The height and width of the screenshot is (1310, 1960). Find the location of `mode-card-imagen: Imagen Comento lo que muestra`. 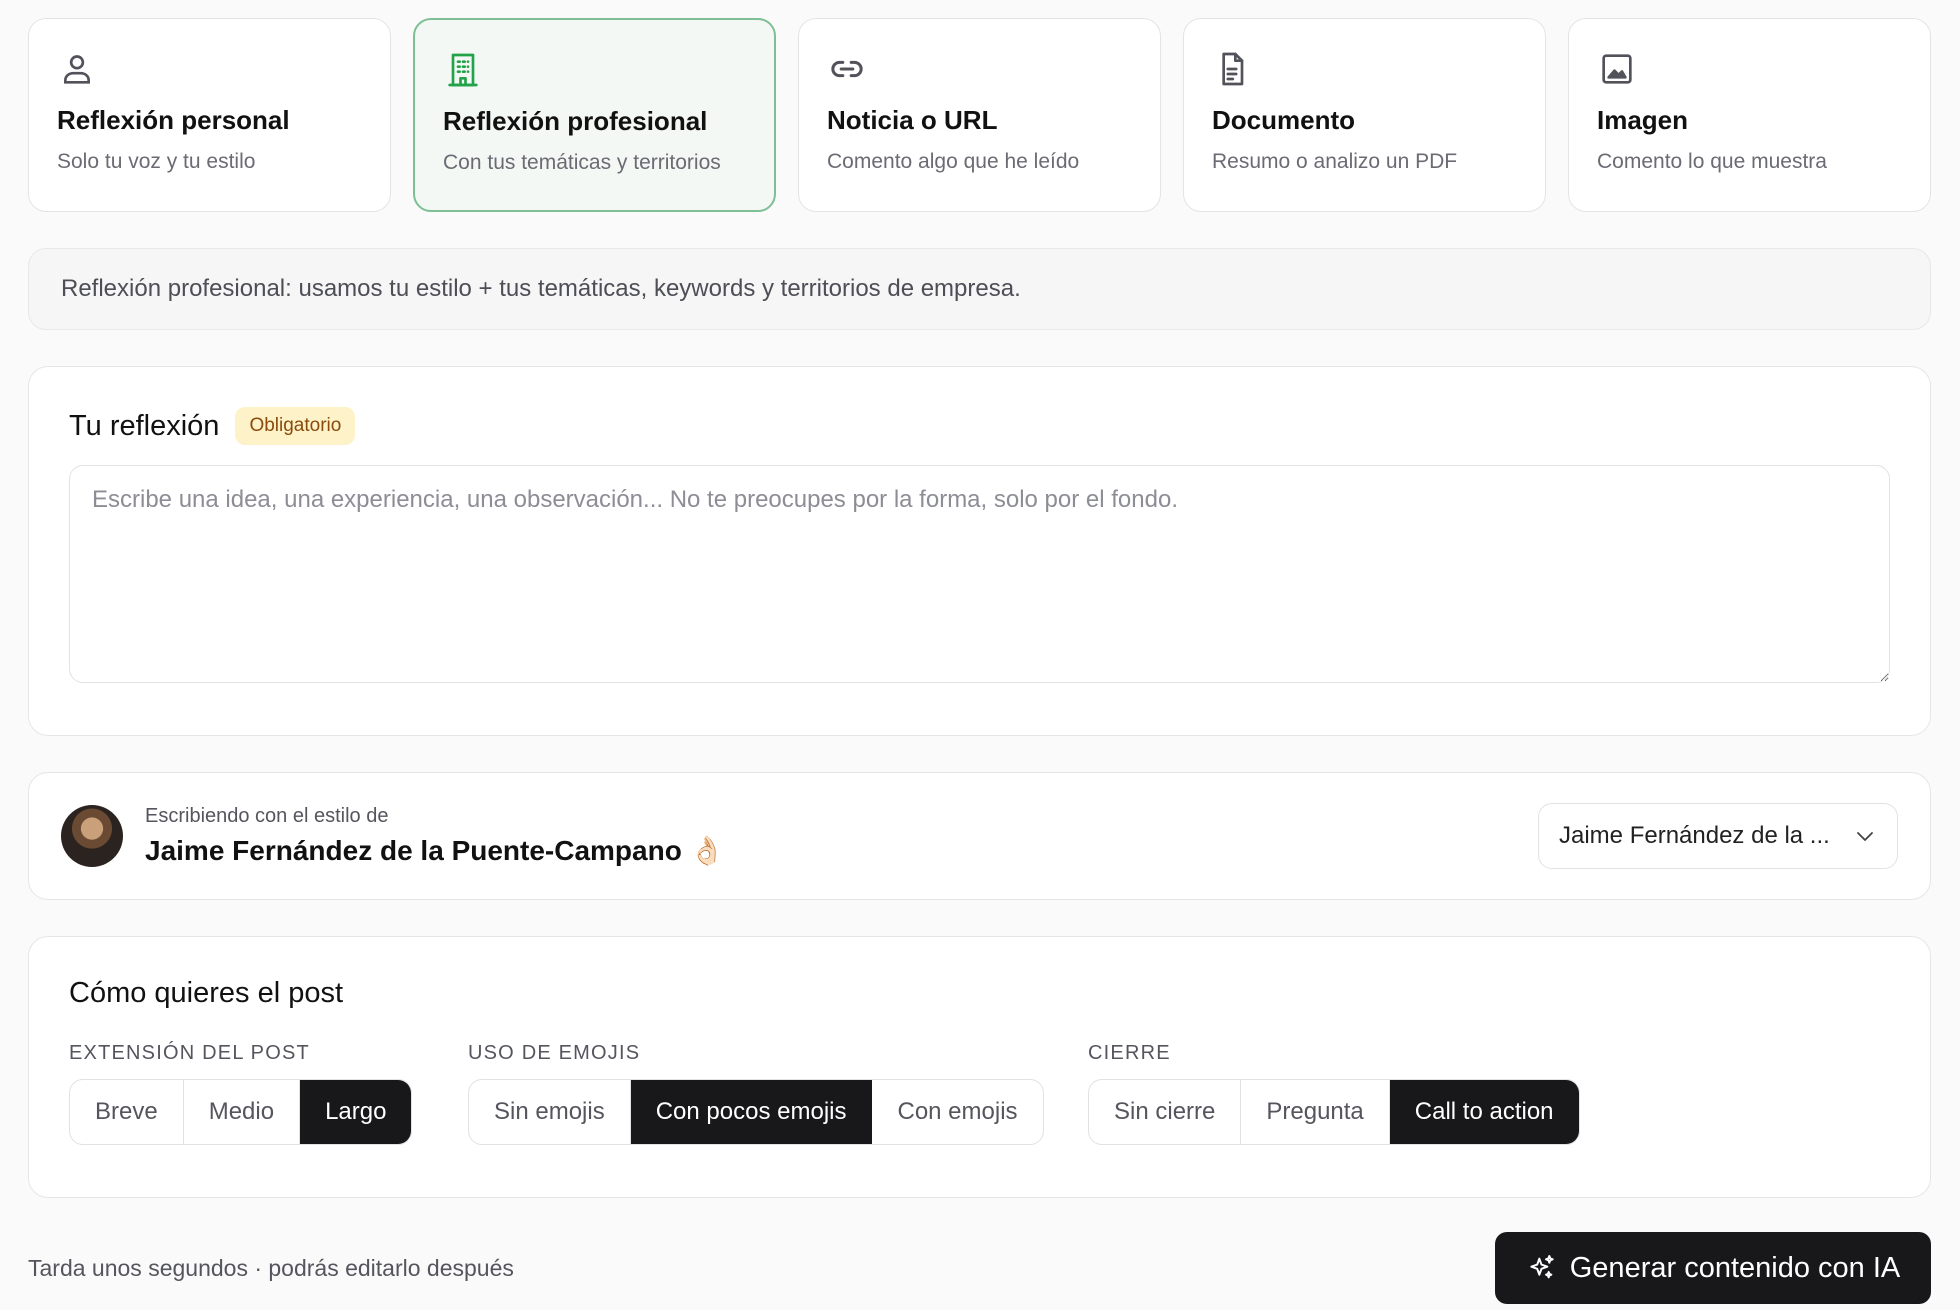

mode-card-imagen: Imagen Comento lo que muestra is located at coordinates (1749, 115).